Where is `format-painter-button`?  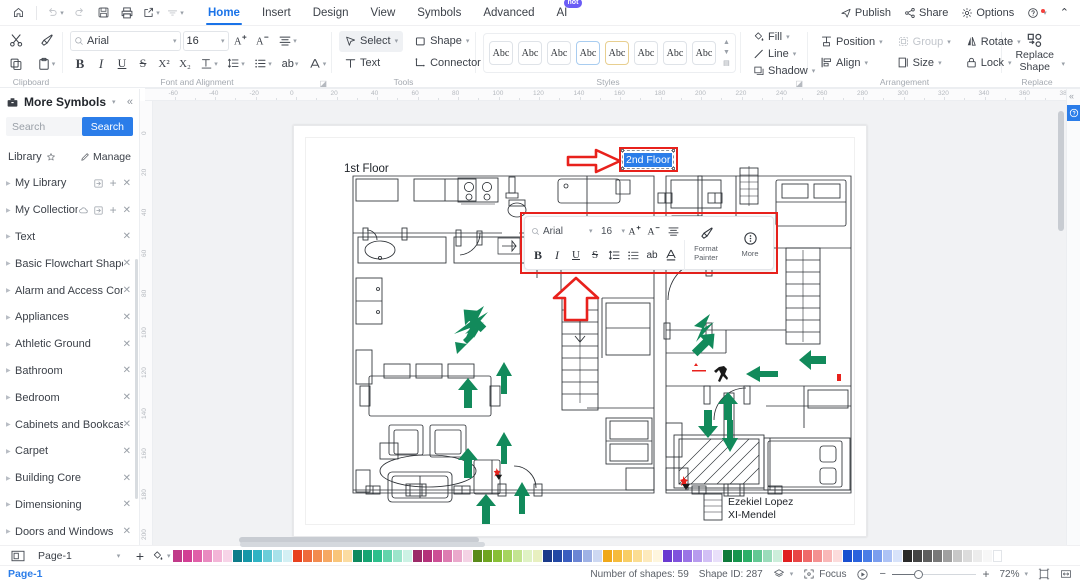
format-painter-button is located at coordinates (46, 41).